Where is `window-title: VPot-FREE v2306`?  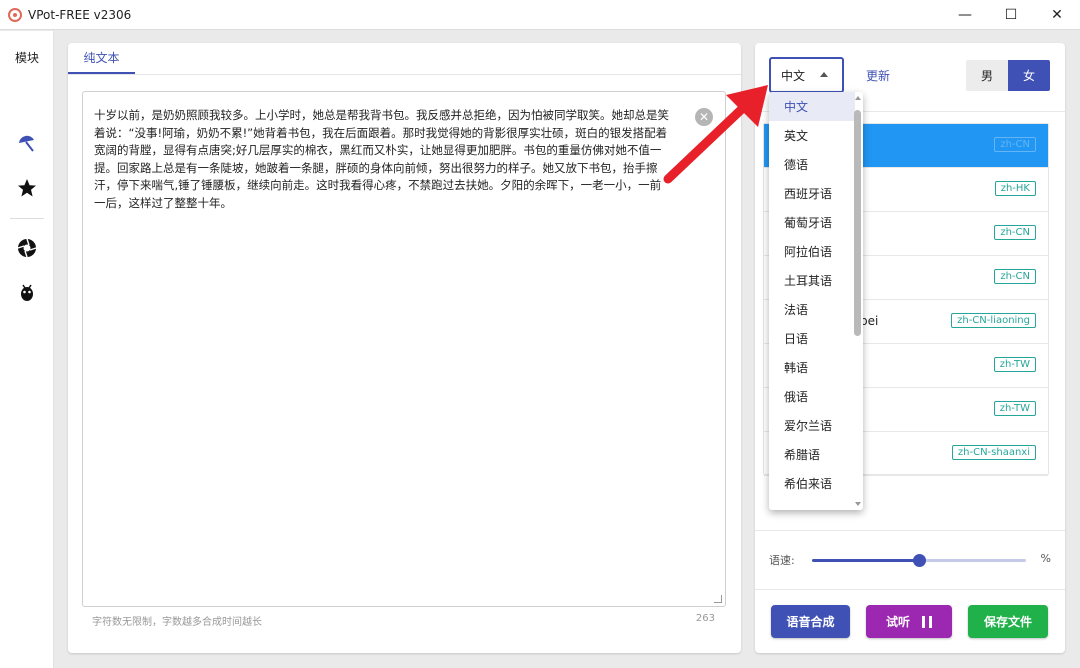 window-title: VPot-FREE v2306 is located at coordinates (80, 14).